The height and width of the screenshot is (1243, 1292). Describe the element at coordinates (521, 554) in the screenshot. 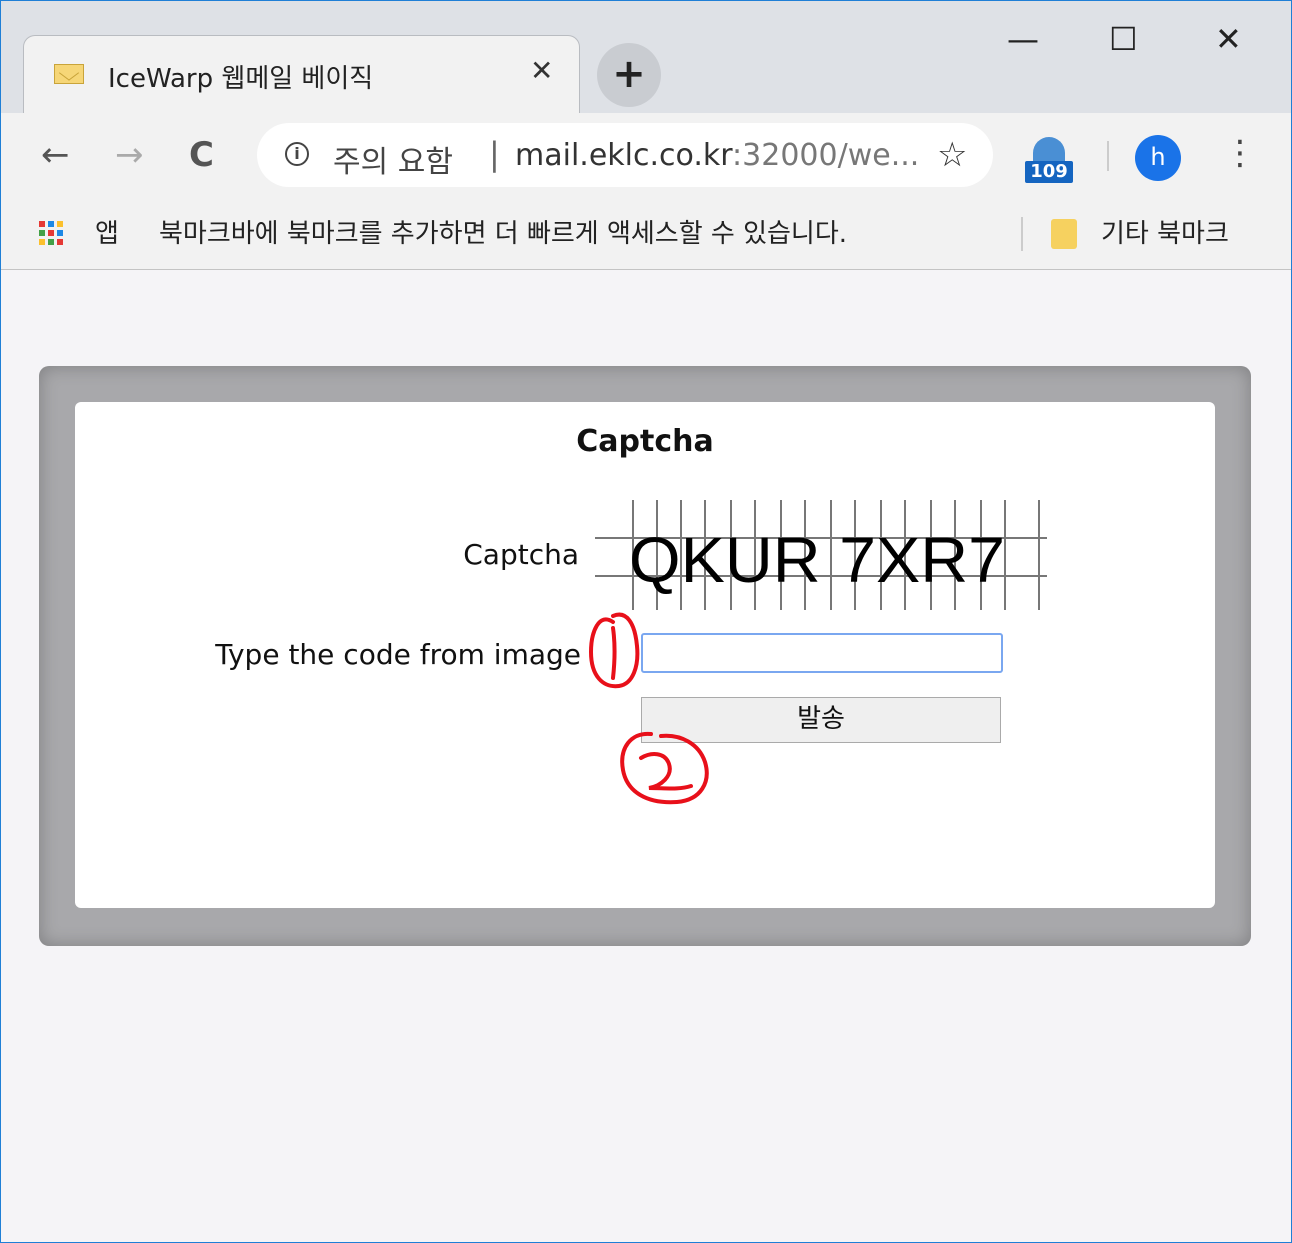

I see `captcha-label: Captcha` at that location.